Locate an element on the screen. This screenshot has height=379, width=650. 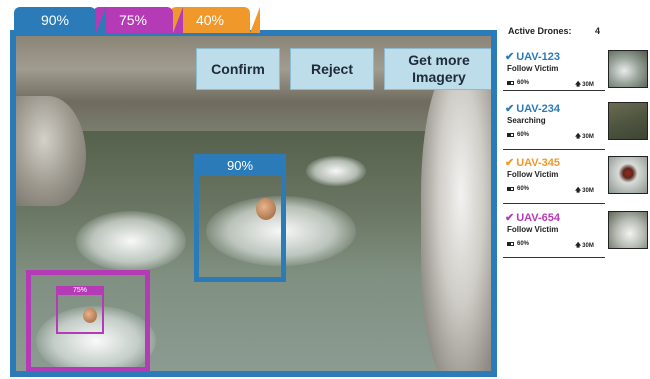
drone-item-uav-654: ✔ UAV-654 Follow Victim 60% 🡅 30M is located at coordinates (577, 240).